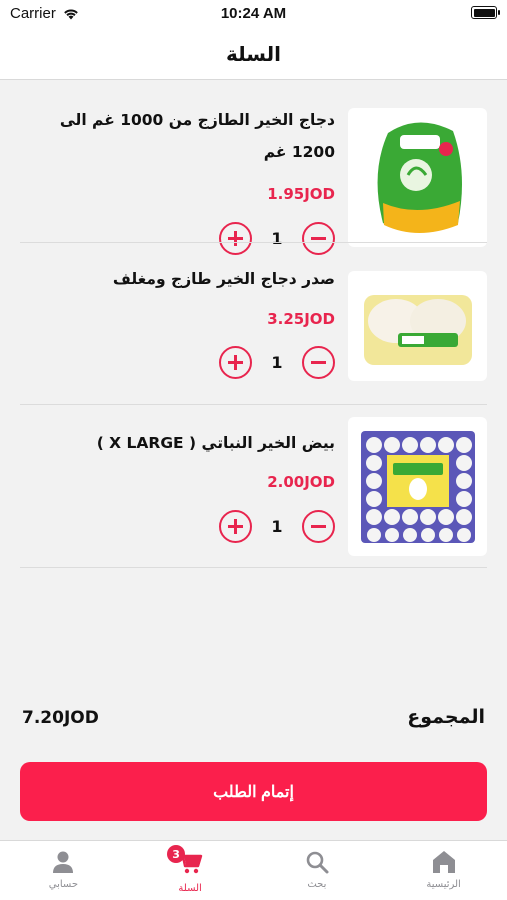 The image size is (507, 900). I want to click on tab-search: بحث, so click(317, 870).